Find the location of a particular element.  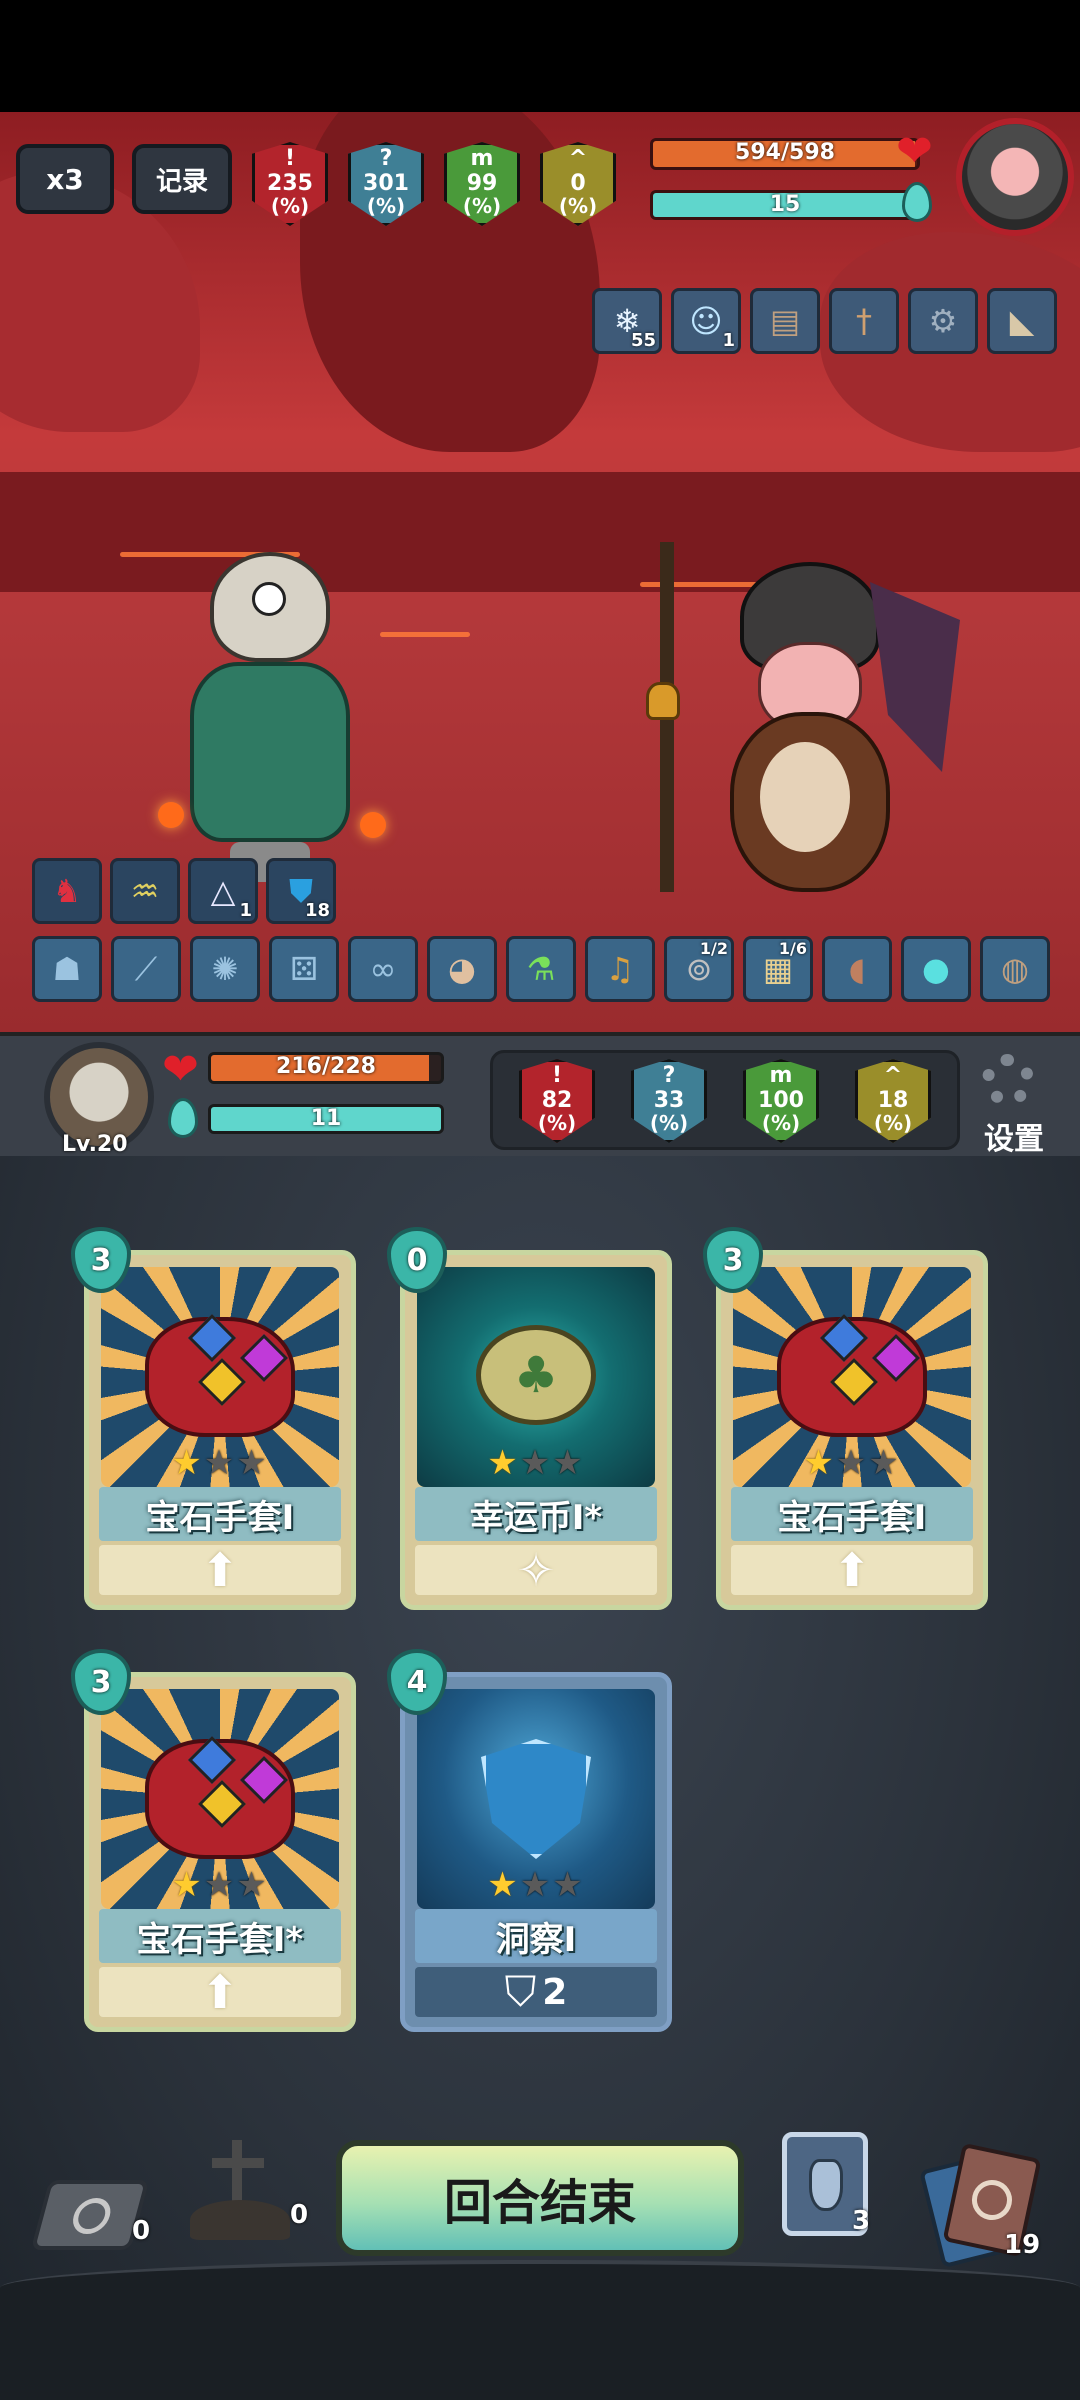

card-name: 宝石手套I* is located at coordinates (220, 1936).